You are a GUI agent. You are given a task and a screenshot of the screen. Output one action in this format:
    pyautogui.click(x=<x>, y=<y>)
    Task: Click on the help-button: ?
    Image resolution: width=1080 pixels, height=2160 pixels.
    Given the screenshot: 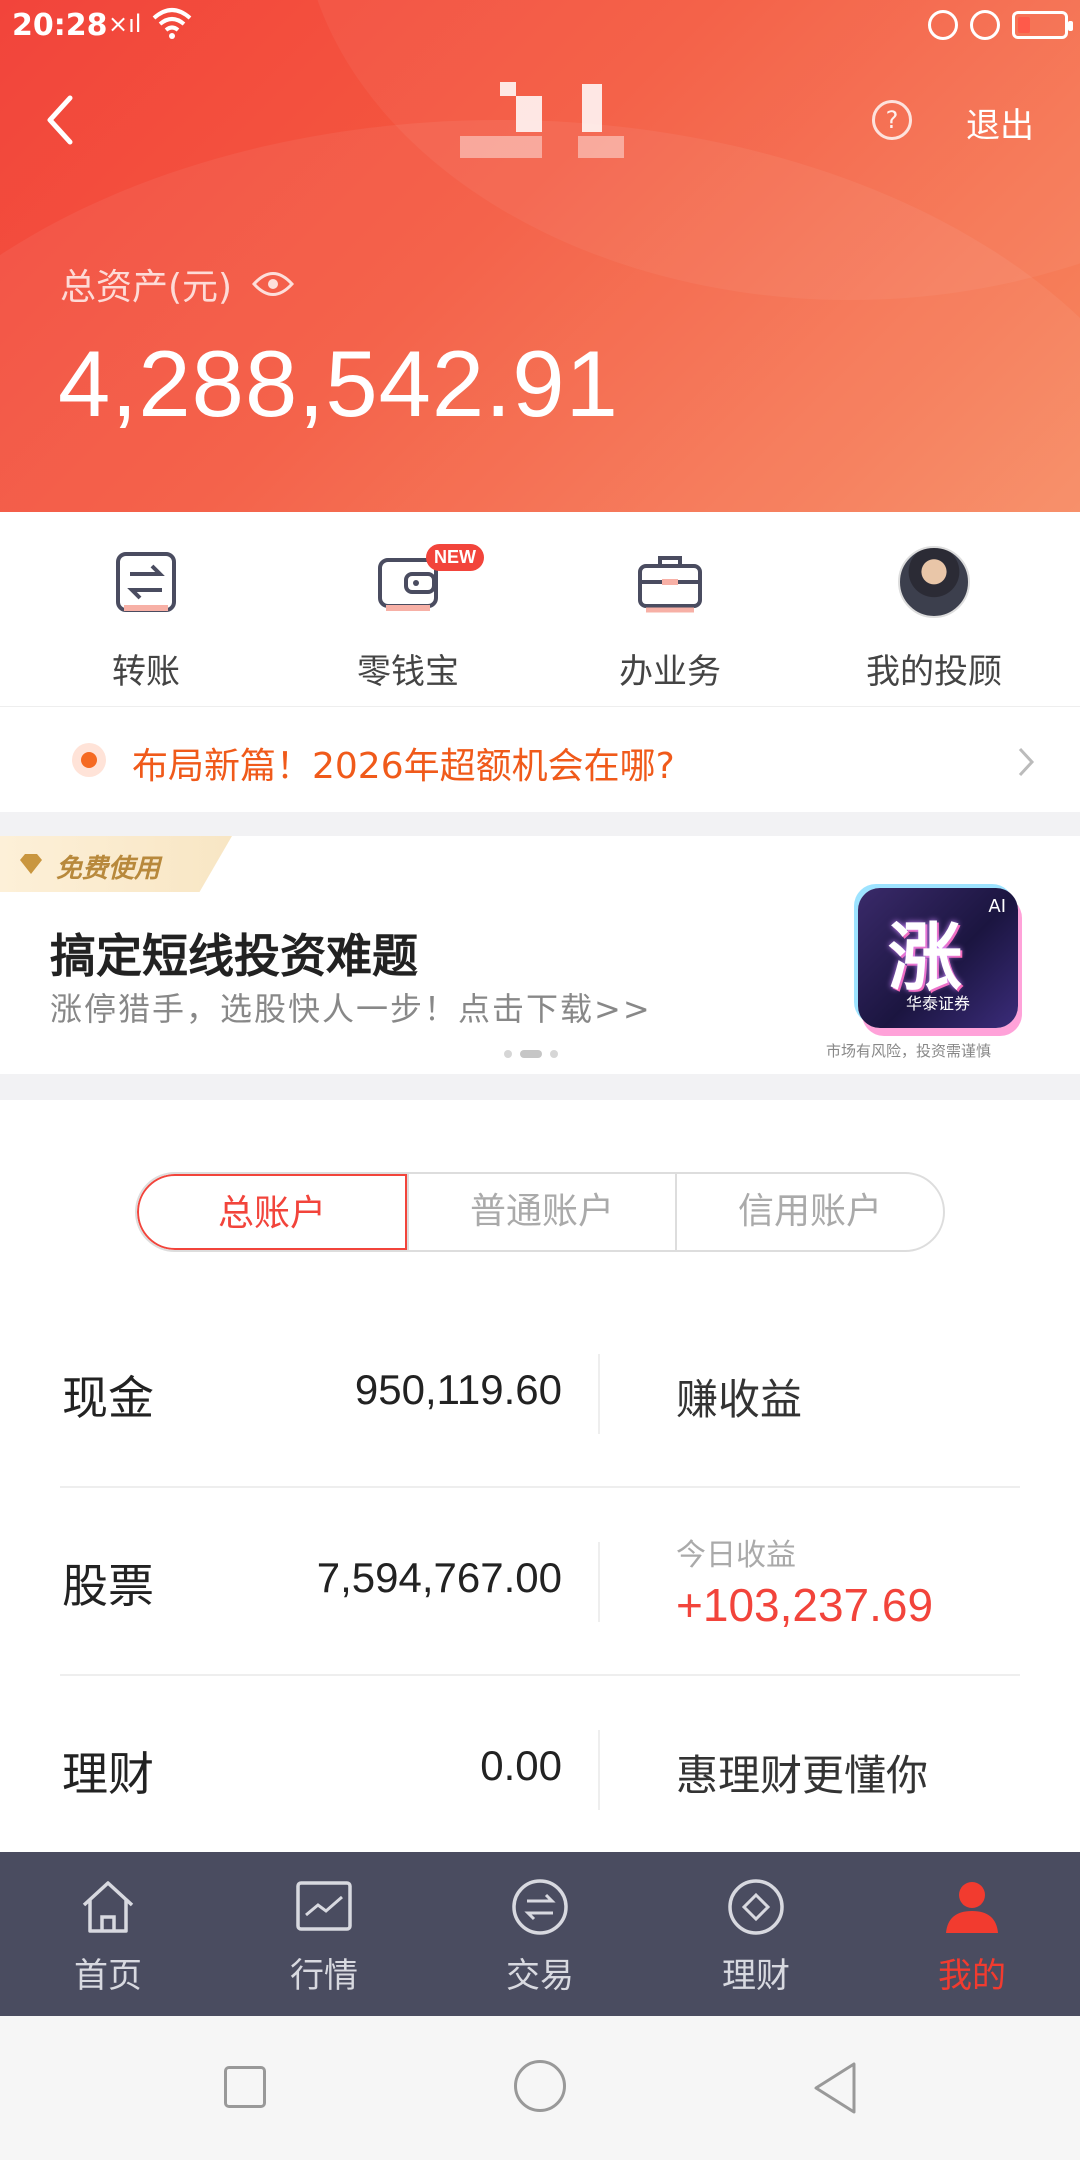 What is the action you would take?
    pyautogui.click(x=892, y=120)
    